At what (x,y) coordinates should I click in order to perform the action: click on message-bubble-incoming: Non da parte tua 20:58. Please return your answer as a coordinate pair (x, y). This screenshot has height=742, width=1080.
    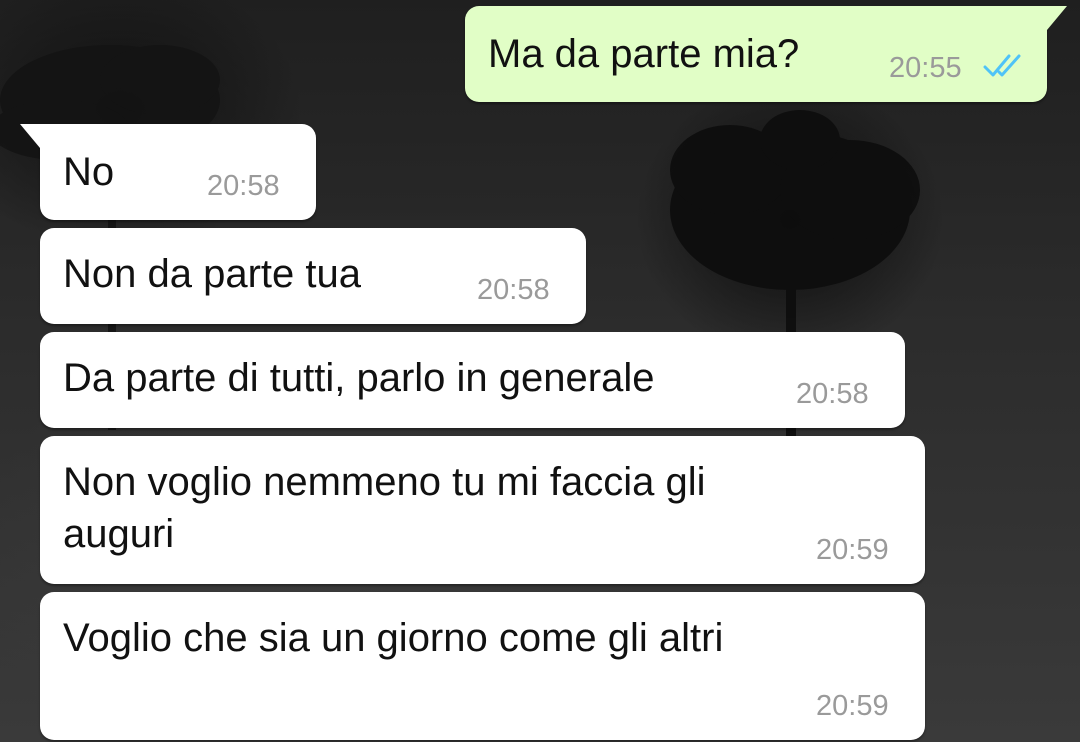
    Looking at the image, I should click on (313, 276).